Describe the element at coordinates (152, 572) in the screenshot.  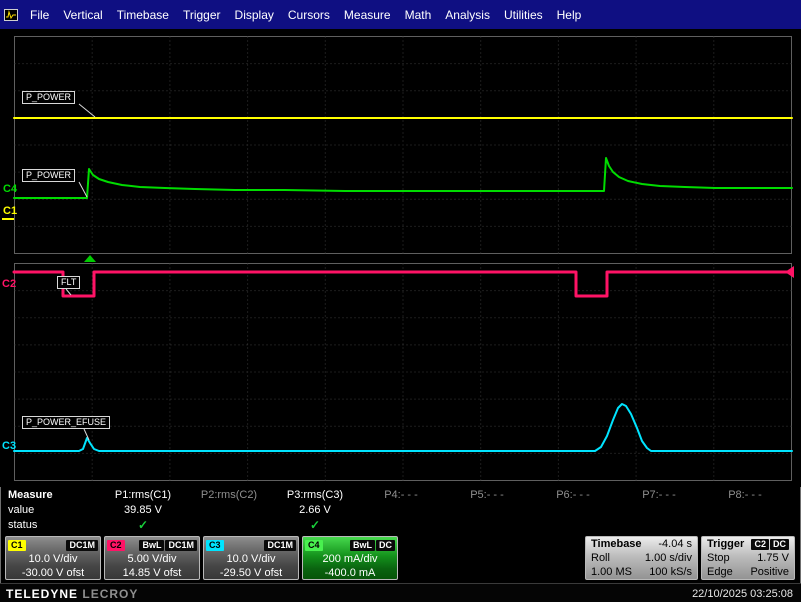
I see `c2-offset: 14.85 V ofst` at that location.